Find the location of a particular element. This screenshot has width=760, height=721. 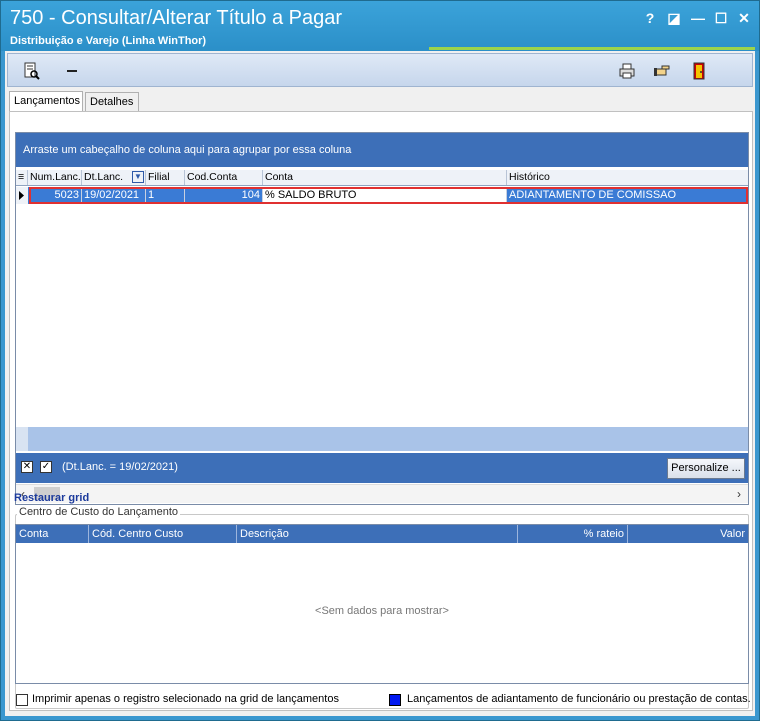

col-cc-conta: Conta is located at coordinates (52, 534).